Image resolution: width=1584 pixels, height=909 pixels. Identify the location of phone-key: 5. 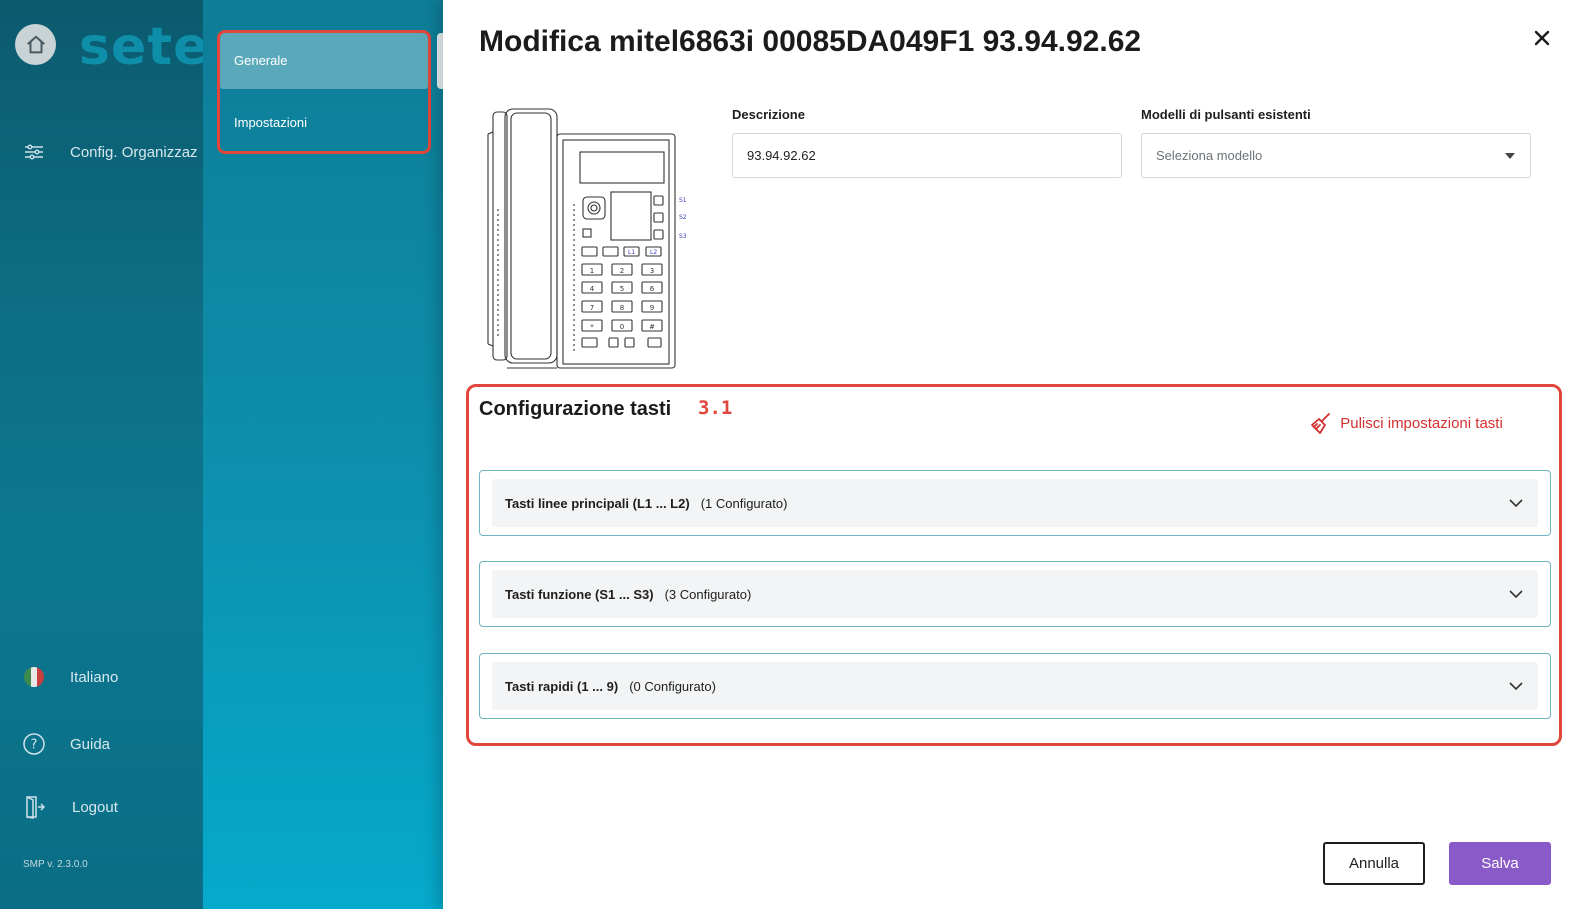
(622, 289).